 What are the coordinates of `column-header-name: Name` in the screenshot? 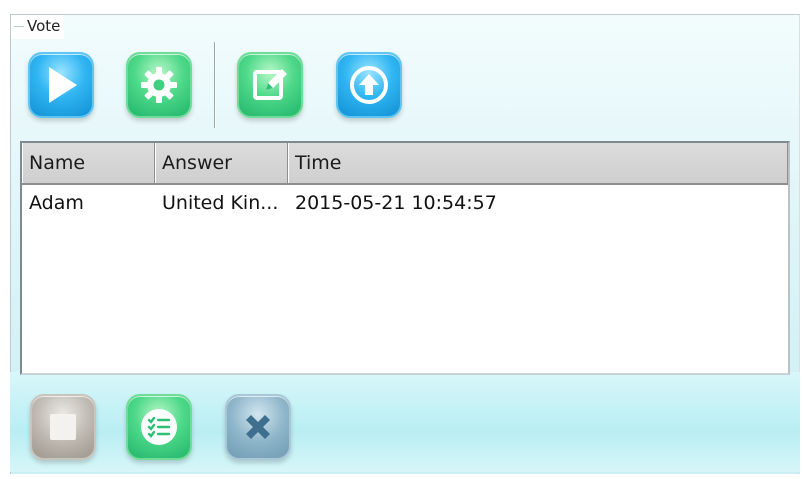 It's located at (88, 163).